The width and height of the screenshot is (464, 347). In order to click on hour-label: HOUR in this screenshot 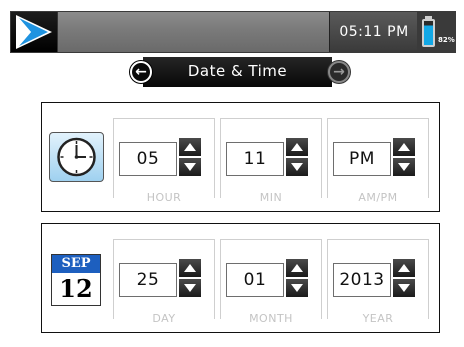, I will do `click(164, 197)`.